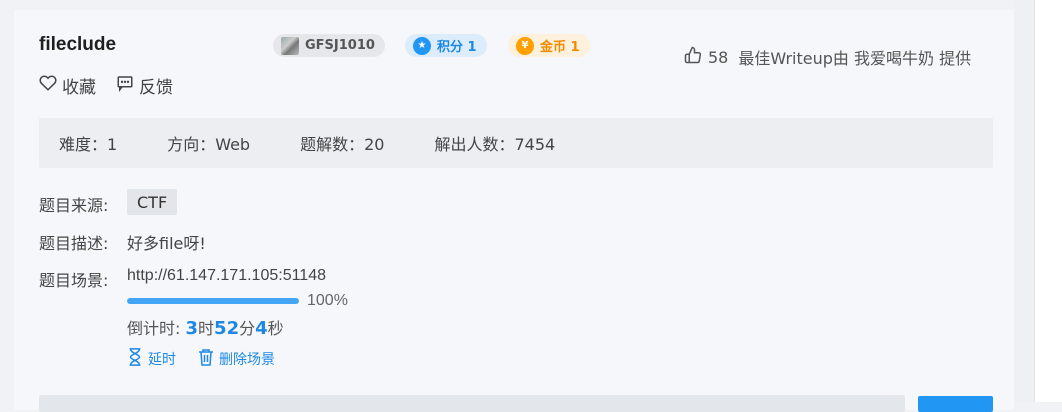  I want to click on likes-area: 58 最佳Writeup由 我爱喝牛奶 提供, so click(827, 57).